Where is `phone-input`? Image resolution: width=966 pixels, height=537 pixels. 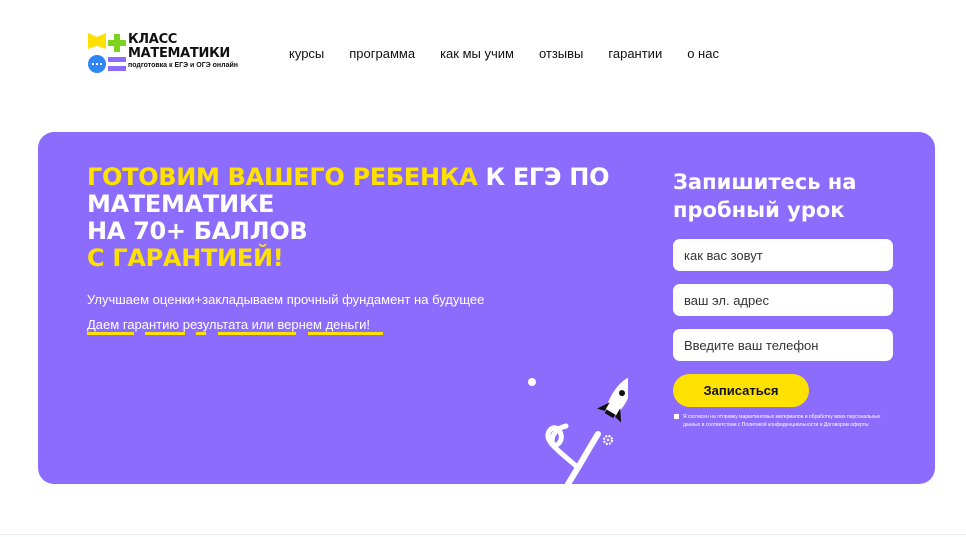
phone-input is located at coordinates (783, 345).